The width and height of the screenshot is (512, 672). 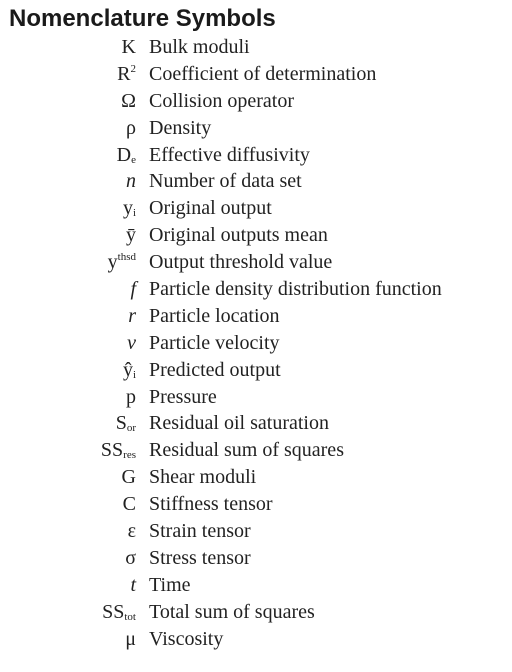 What do you see at coordinates (130, 638) in the screenshot?
I see `symbol-base: μ` at bounding box center [130, 638].